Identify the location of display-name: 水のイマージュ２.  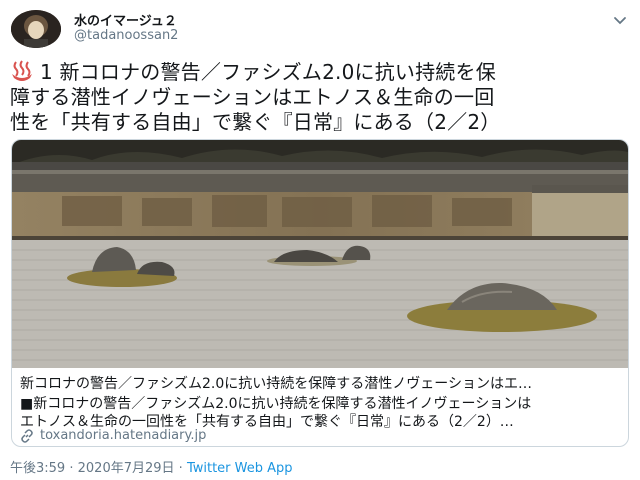
(125, 19).